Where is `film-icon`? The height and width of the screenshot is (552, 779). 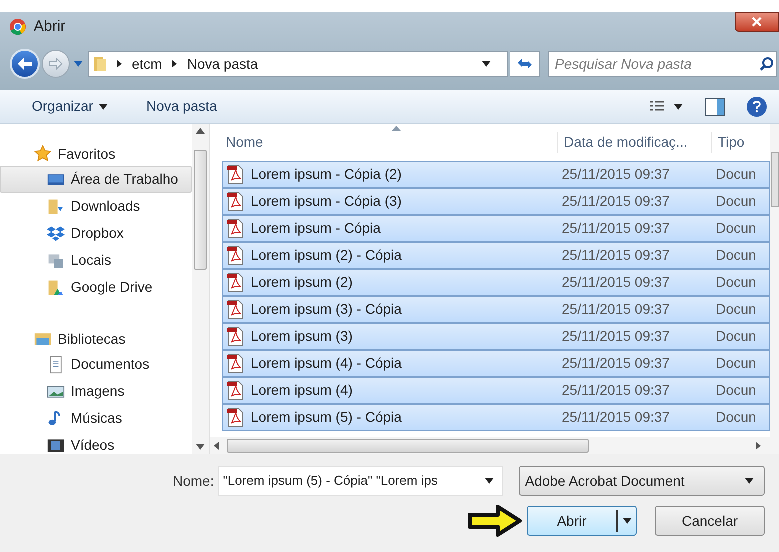
film-icon is located at coordinates (56, 445).